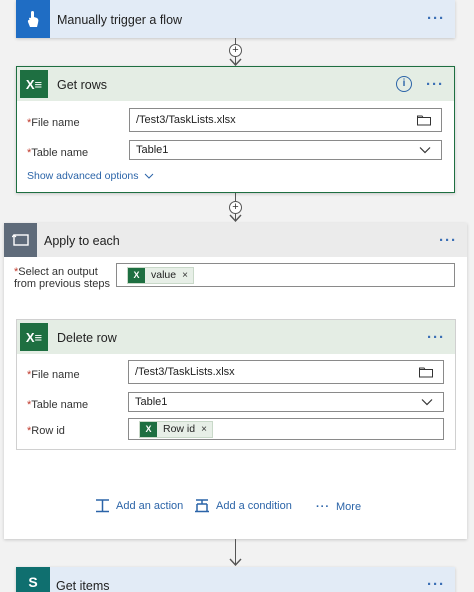 The width and height of the screenshot is (474, 592). I want to click on show-advanced-options-label: Show advanced options, so click(83, 176).